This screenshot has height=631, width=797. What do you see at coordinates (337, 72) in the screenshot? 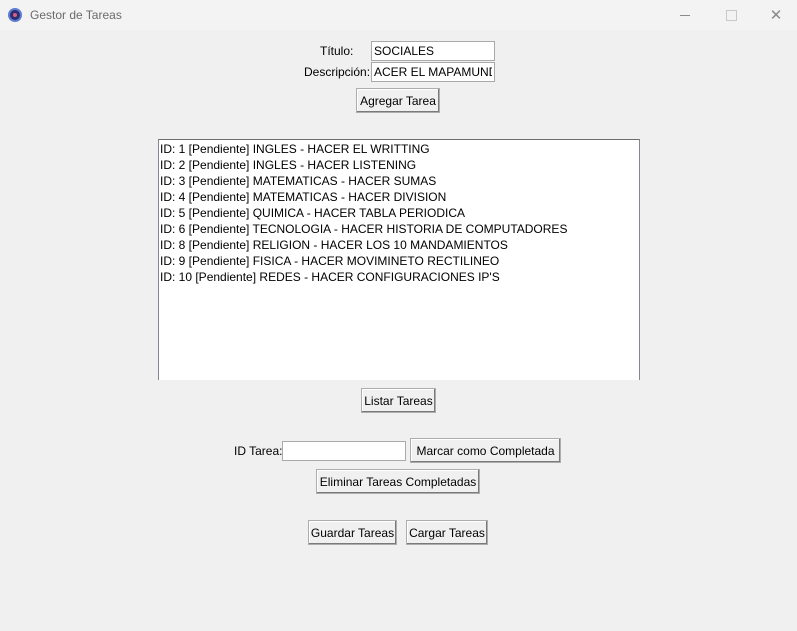
I see `descripcion-label: Descripción:` at bounding box center [337, 72].